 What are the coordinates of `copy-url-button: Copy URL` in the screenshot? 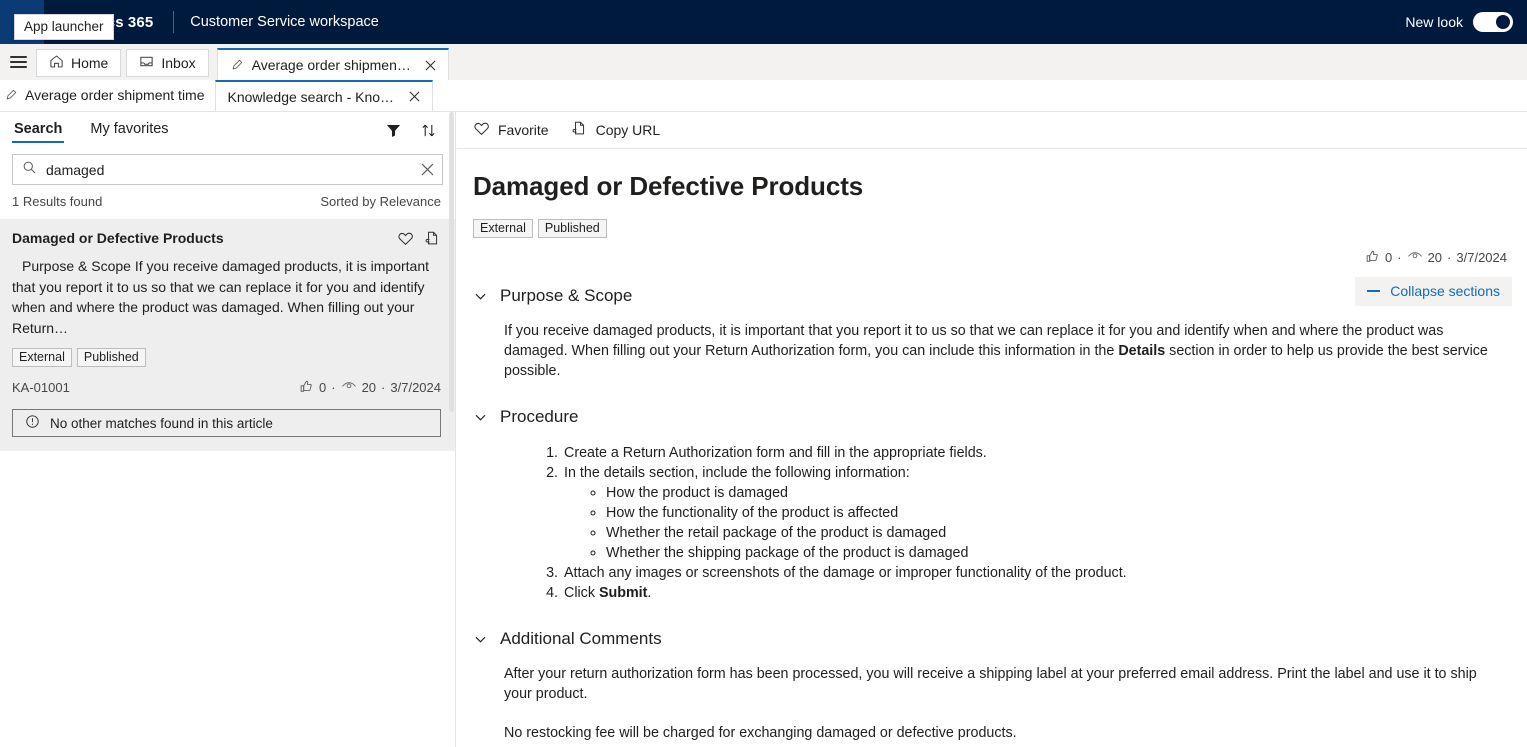 It's located at (616, 130).